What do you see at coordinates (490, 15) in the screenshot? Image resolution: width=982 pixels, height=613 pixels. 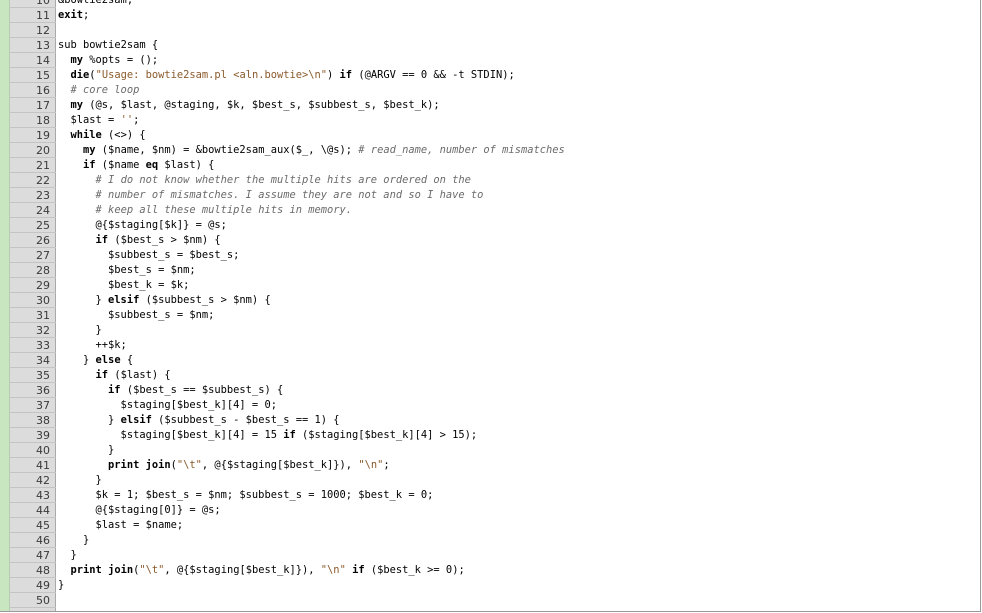 I see `code-line: 11 exit;` at bounding box center [490, 15].